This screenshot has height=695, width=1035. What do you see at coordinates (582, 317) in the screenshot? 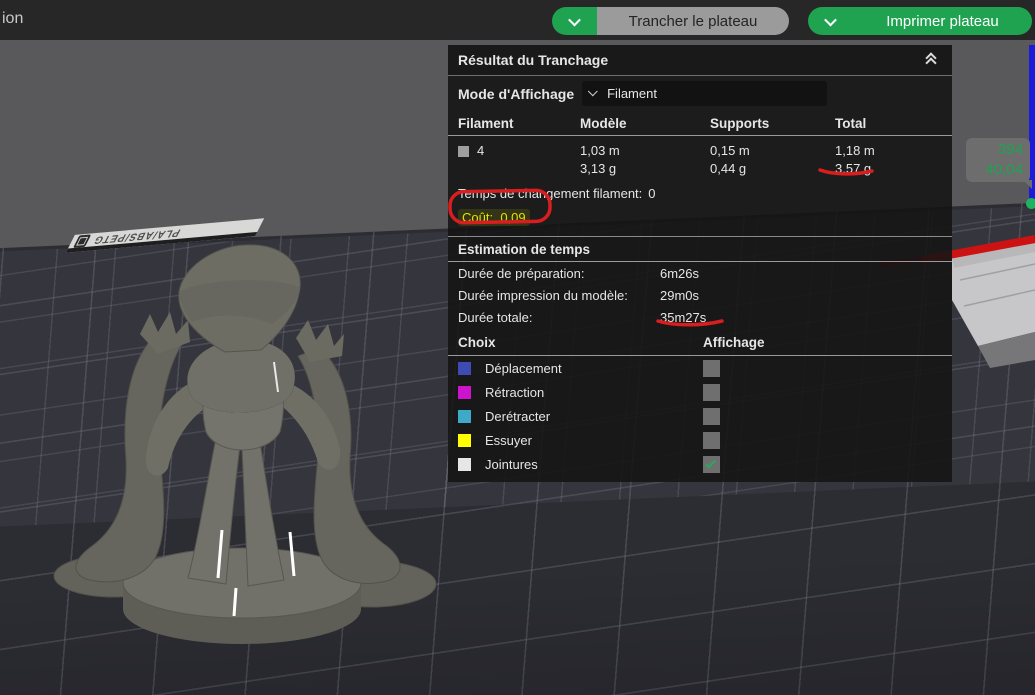
I see `time-row: Durée totale: 35m27s` at bounding box center [582, 317].